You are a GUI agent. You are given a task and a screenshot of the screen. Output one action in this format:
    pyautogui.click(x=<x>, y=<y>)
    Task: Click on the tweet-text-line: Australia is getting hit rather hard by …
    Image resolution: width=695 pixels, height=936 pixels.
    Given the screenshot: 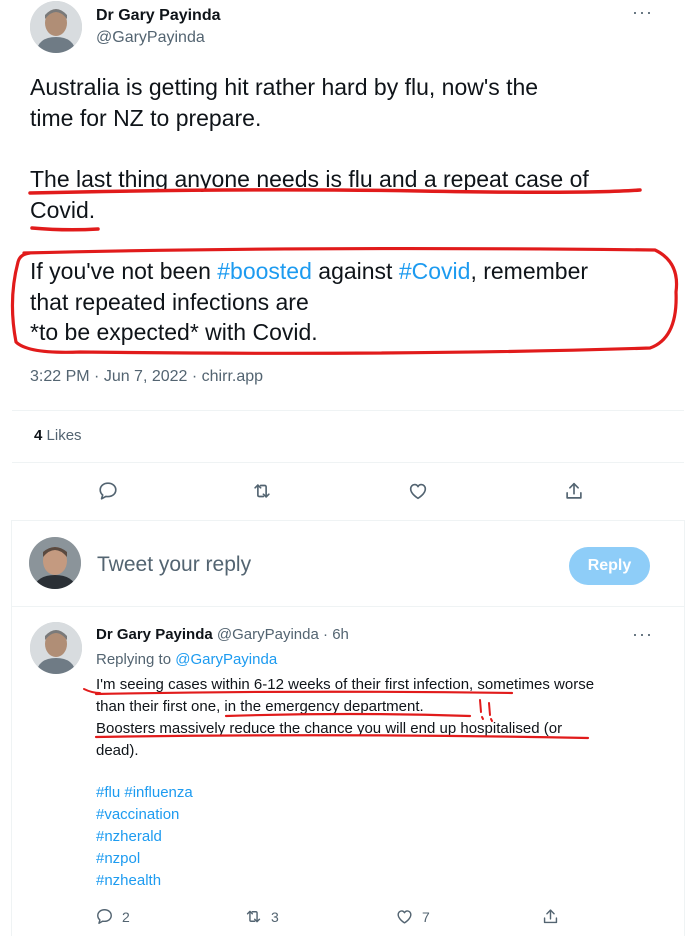 What is the action you would take?
    pyautogui.click(x=284, y=87)
    